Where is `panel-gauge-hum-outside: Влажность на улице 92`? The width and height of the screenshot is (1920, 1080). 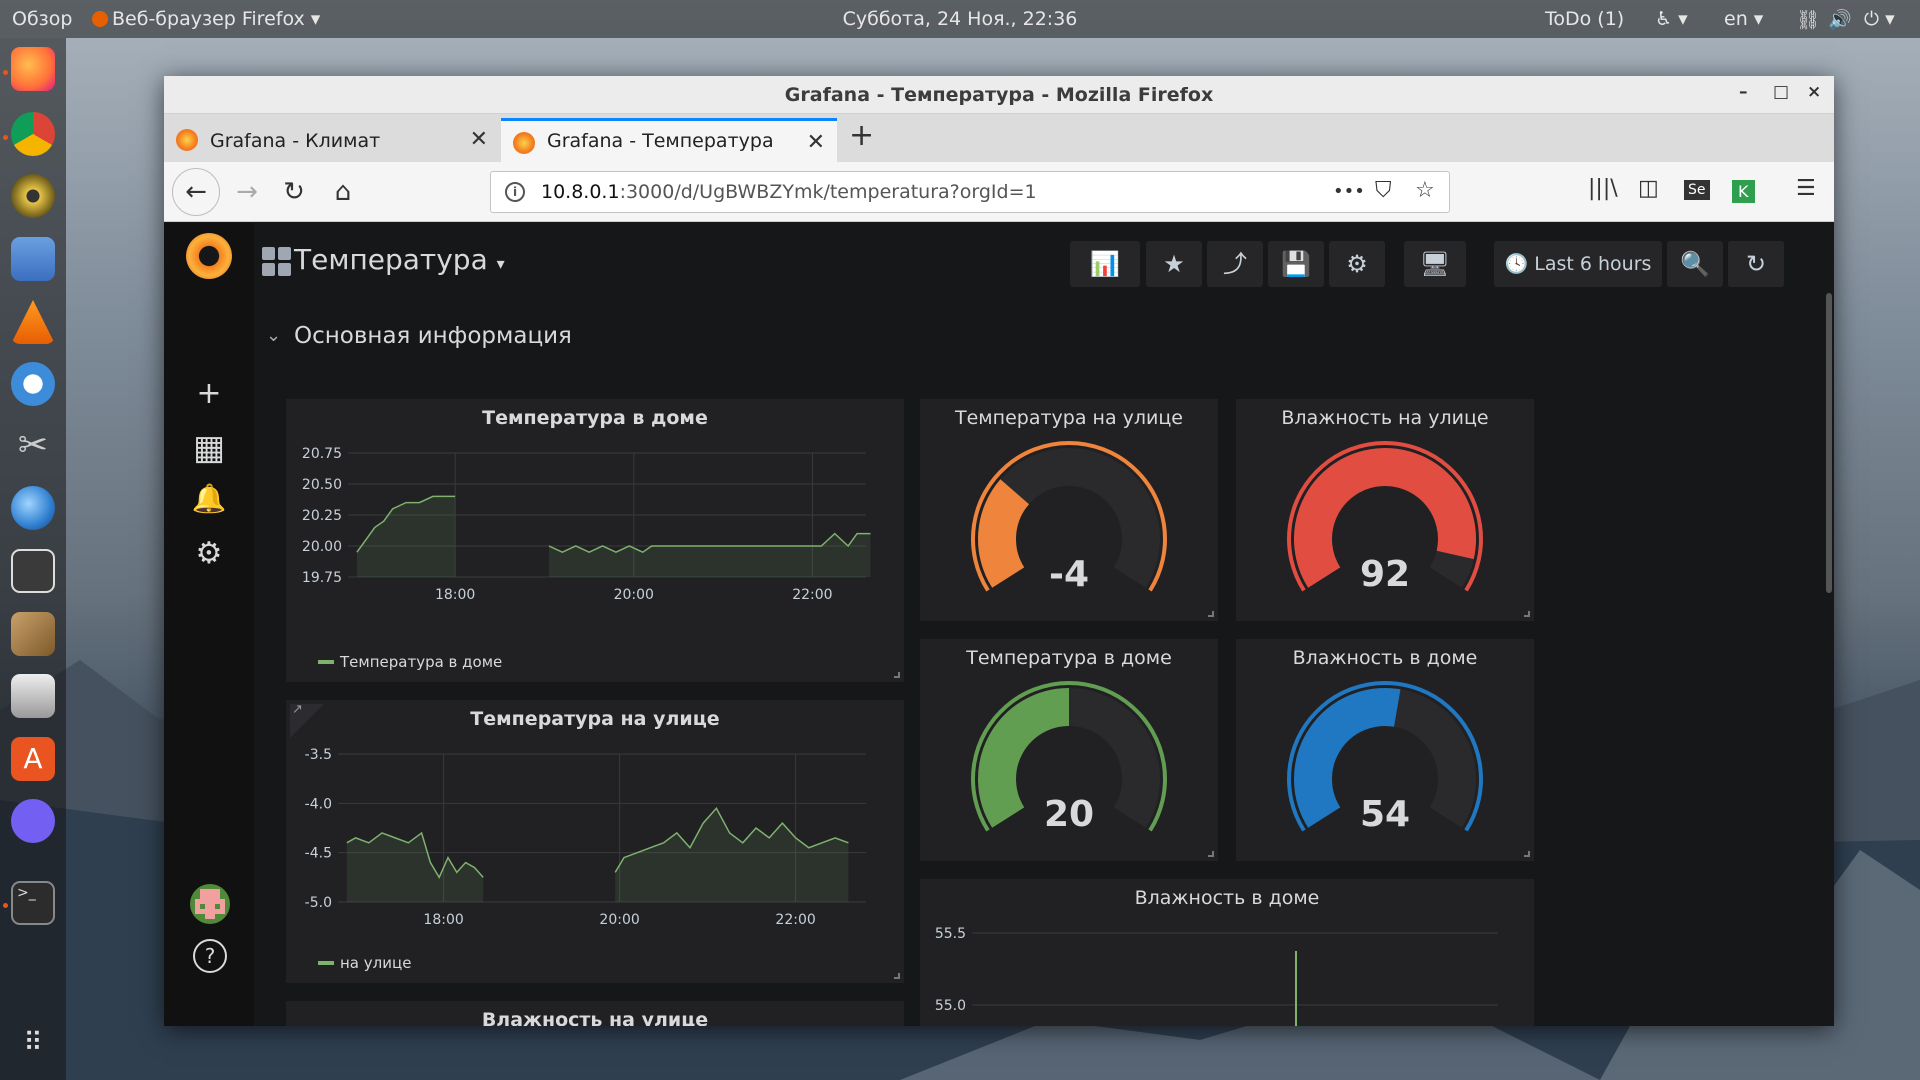
panel-gauge-hum-outside: Влажность на улице 92 is located at coordinates (1385, 510).